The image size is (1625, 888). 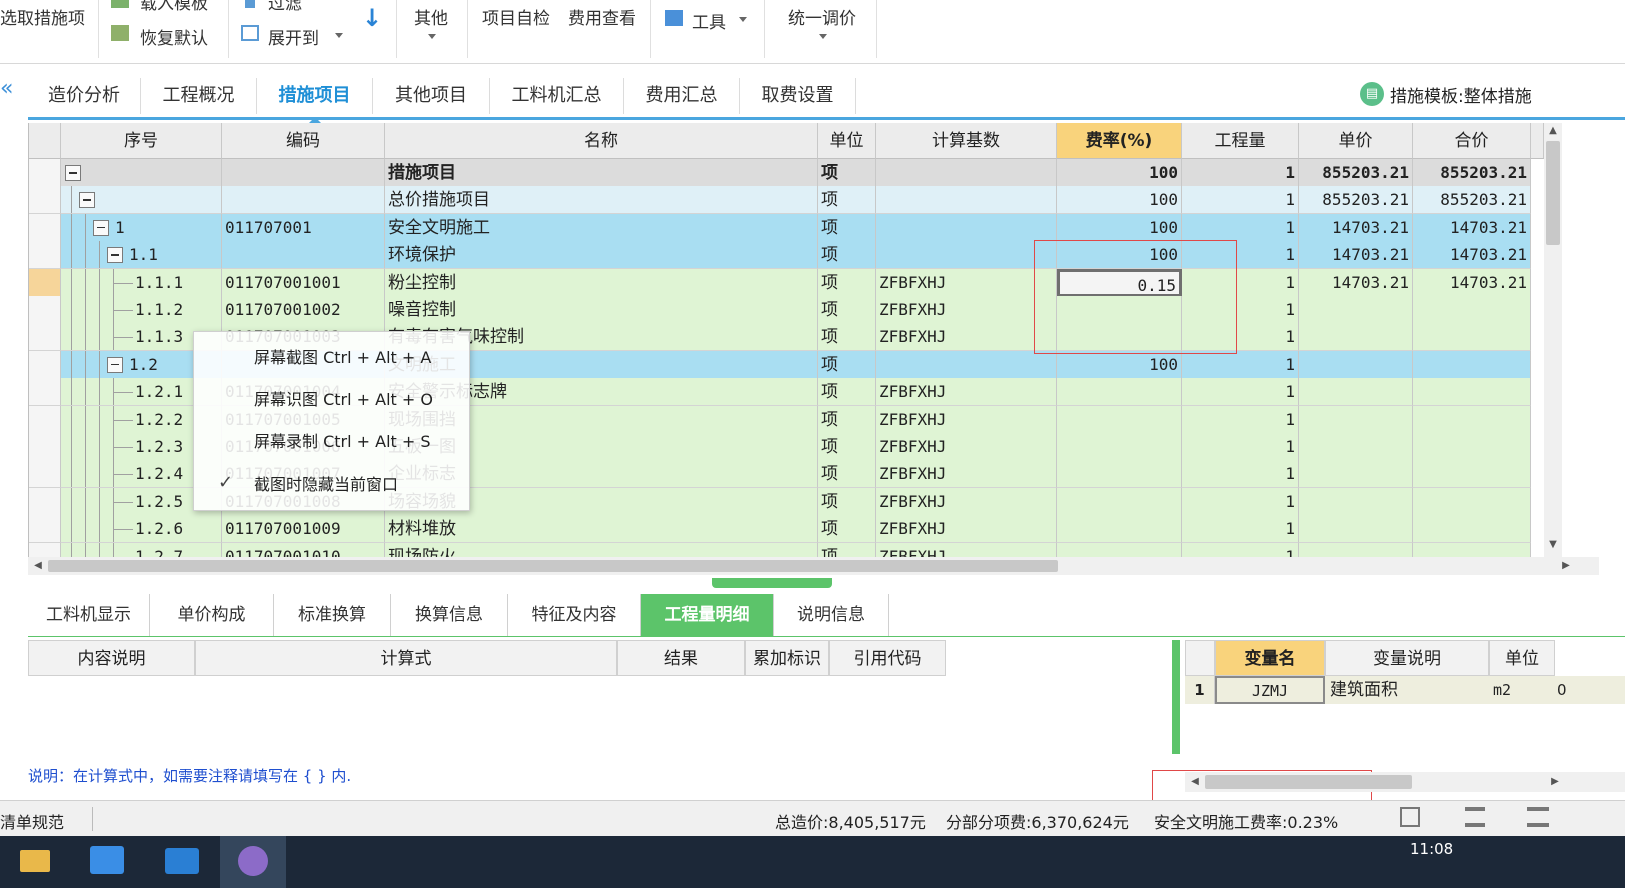 I want to click on select-measures-button: 选取措施项, so click(x=42, y=16).